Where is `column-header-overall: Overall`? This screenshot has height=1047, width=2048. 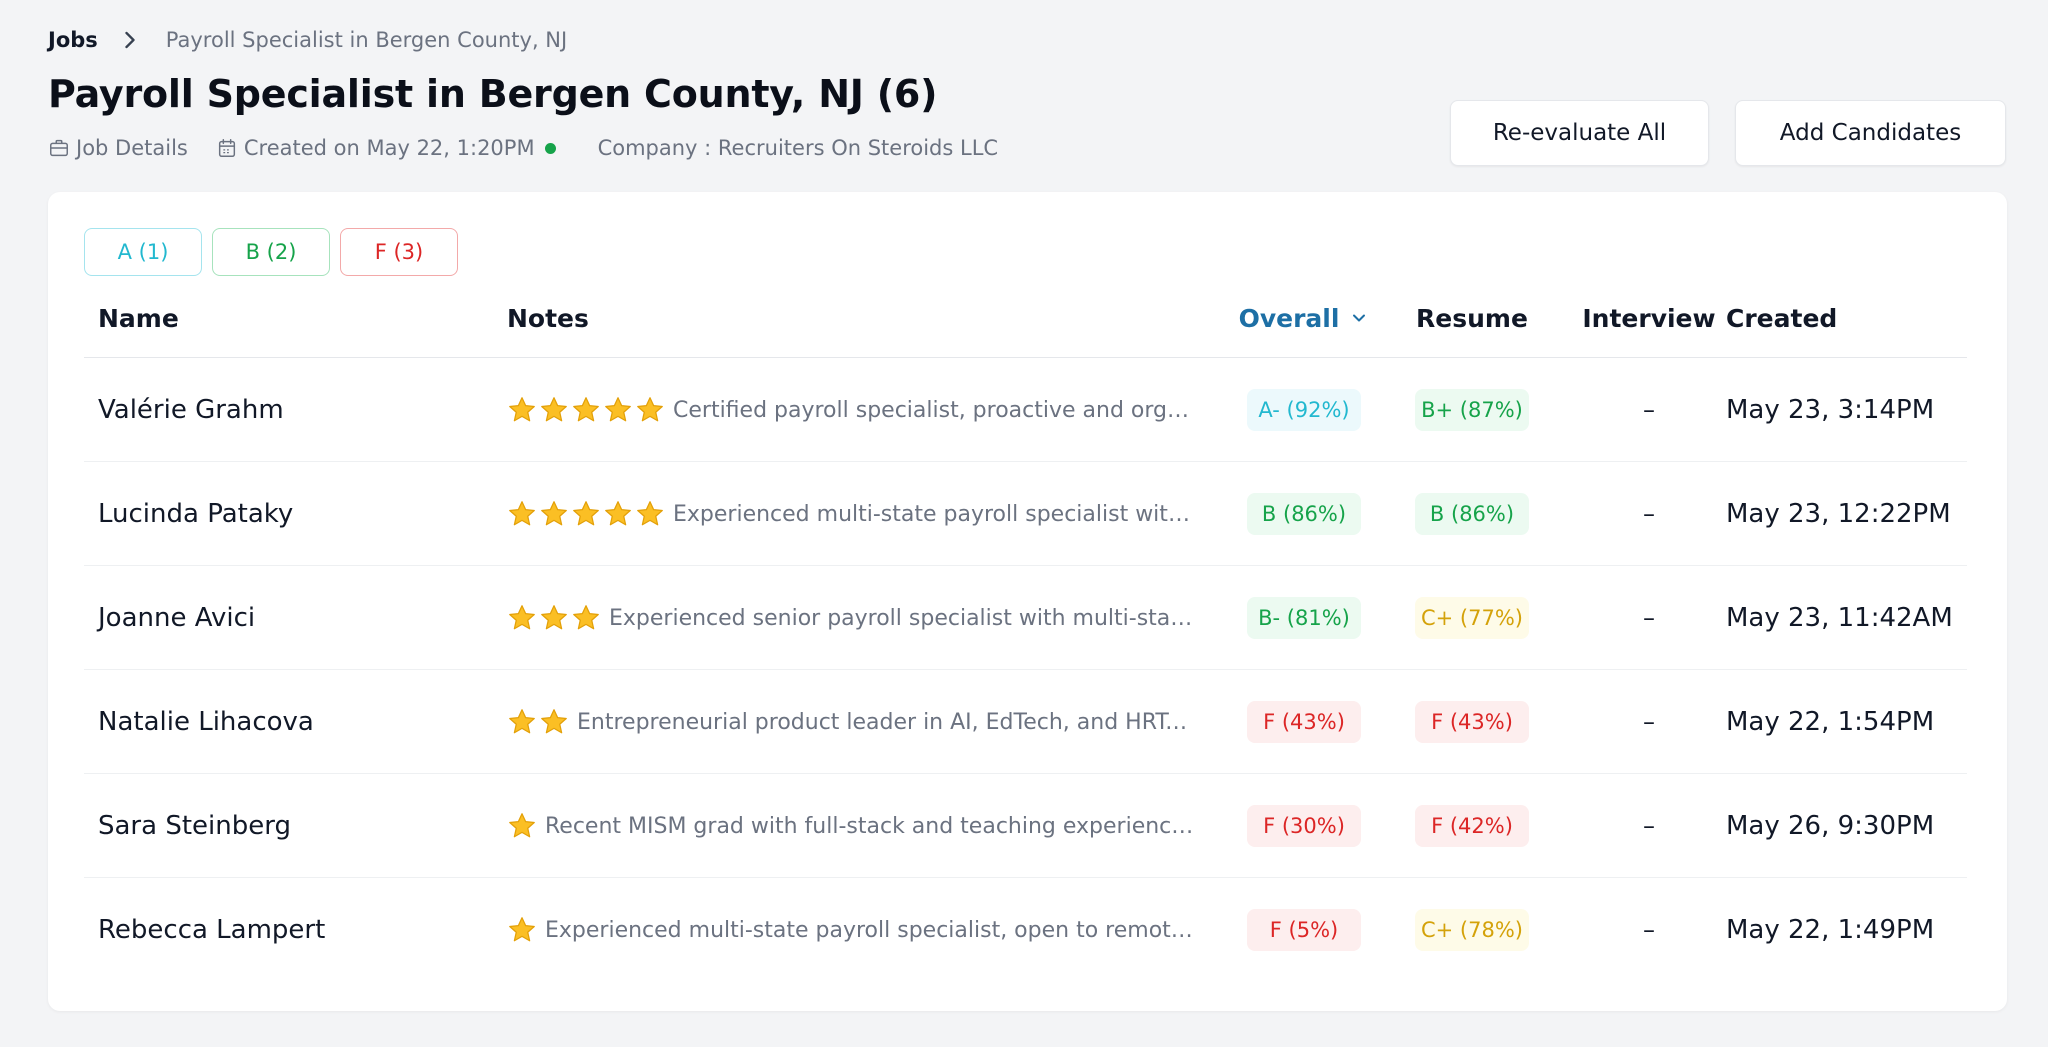
column-header-overall: Overall is located at coordinates (1304, 318).